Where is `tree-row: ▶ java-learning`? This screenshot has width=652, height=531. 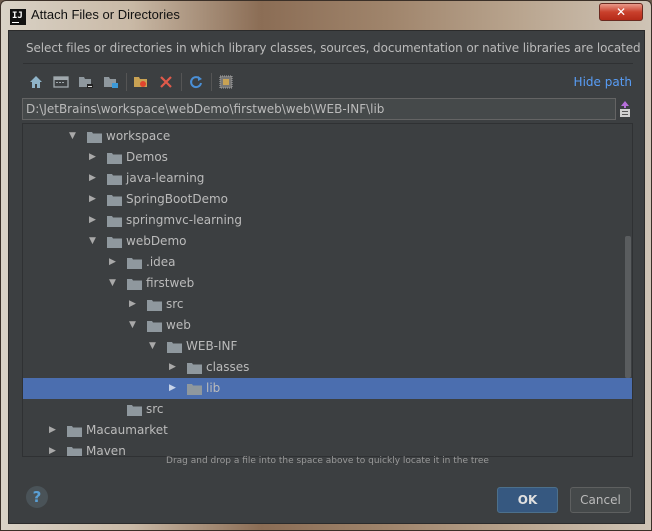 tree-row: ▶ java-learning is located at coordinates (327, 178).